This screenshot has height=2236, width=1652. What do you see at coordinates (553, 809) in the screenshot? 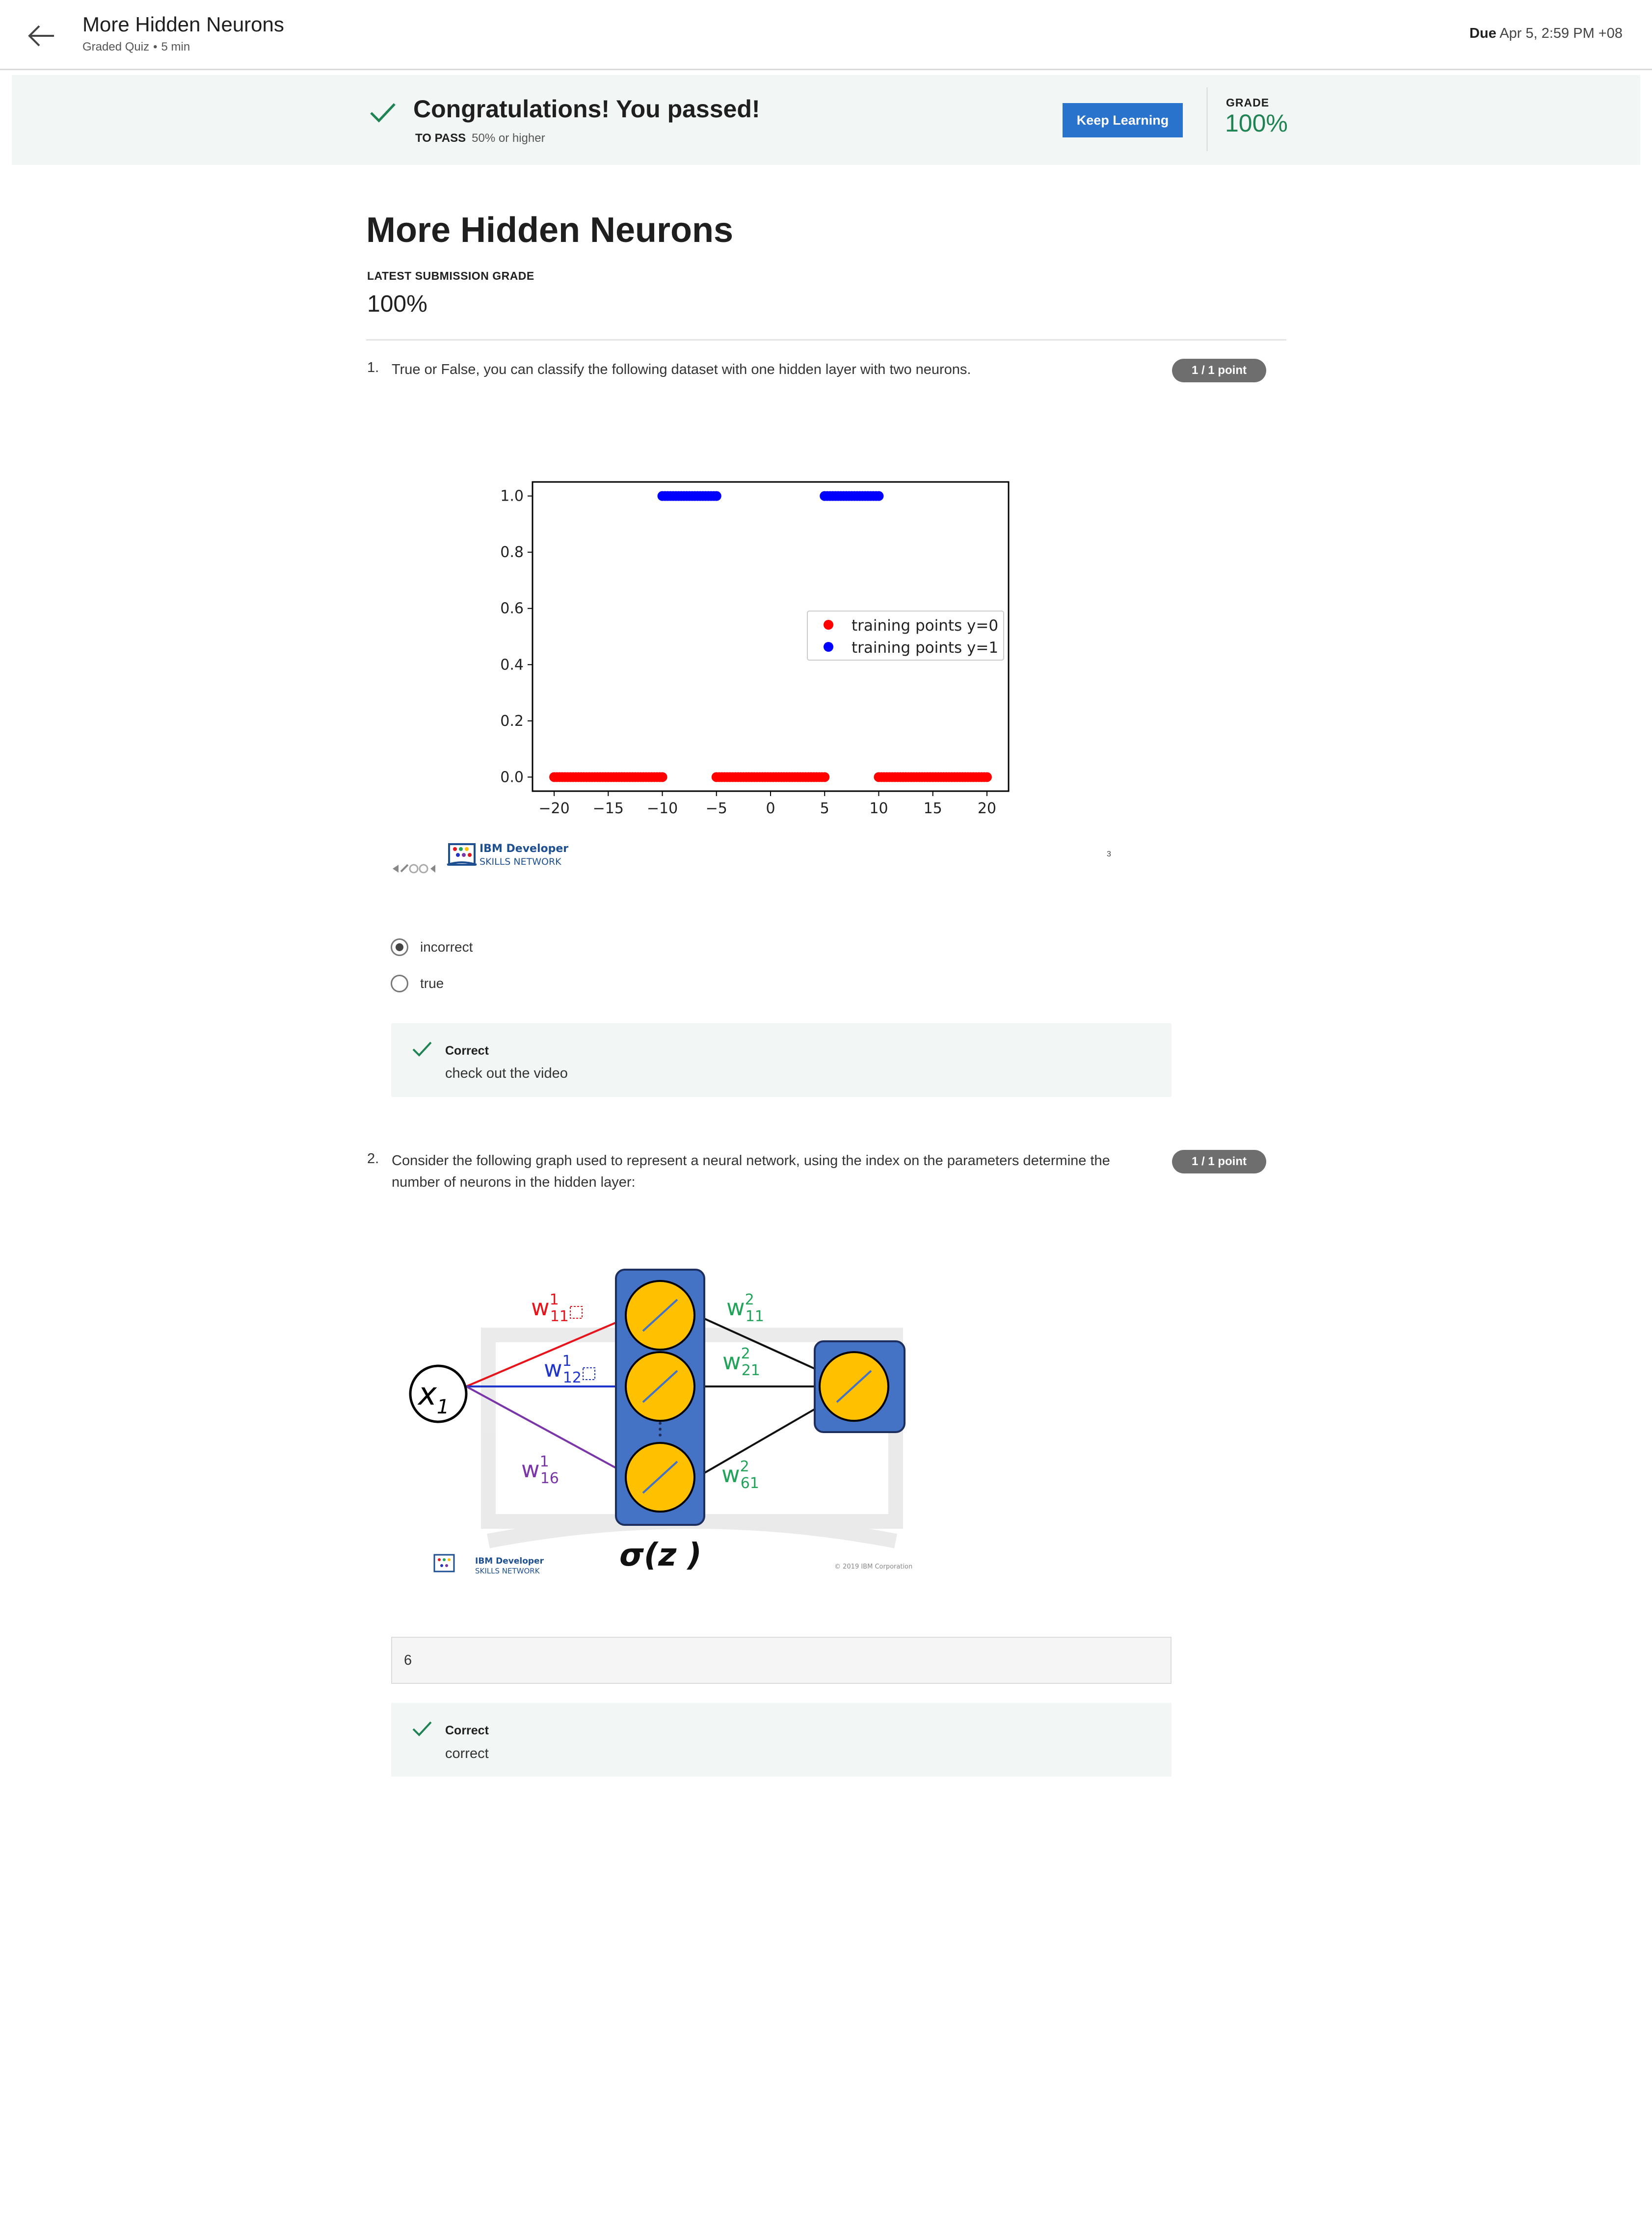
I see `x-tick-label: −20` at bounding box center [553, 809].